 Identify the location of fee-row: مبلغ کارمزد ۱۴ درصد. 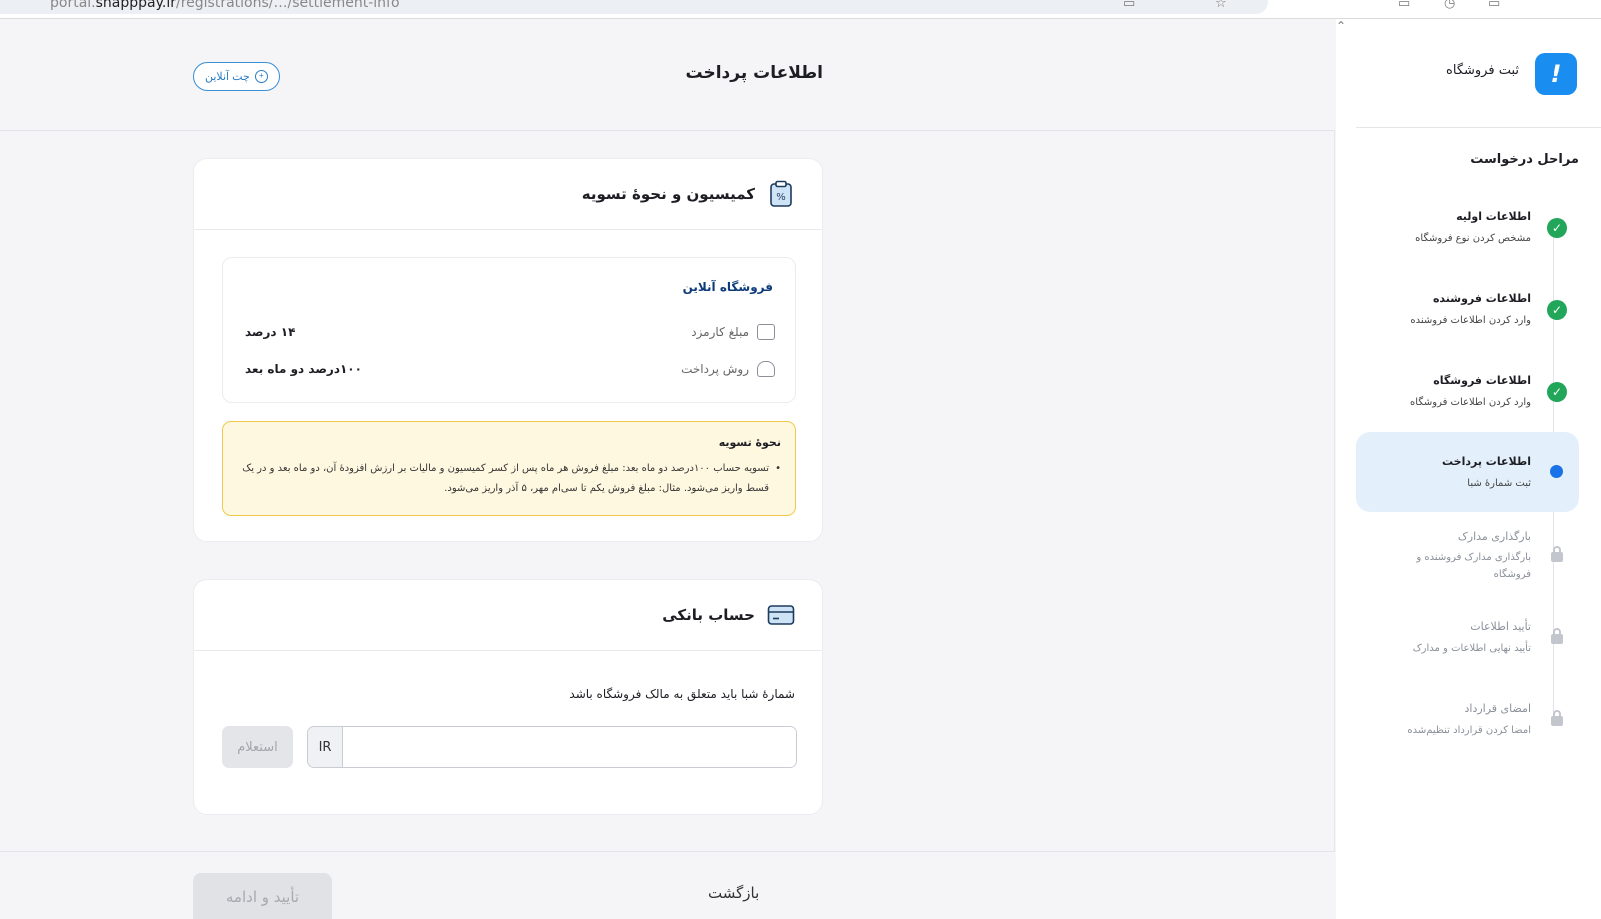
(510, 332).